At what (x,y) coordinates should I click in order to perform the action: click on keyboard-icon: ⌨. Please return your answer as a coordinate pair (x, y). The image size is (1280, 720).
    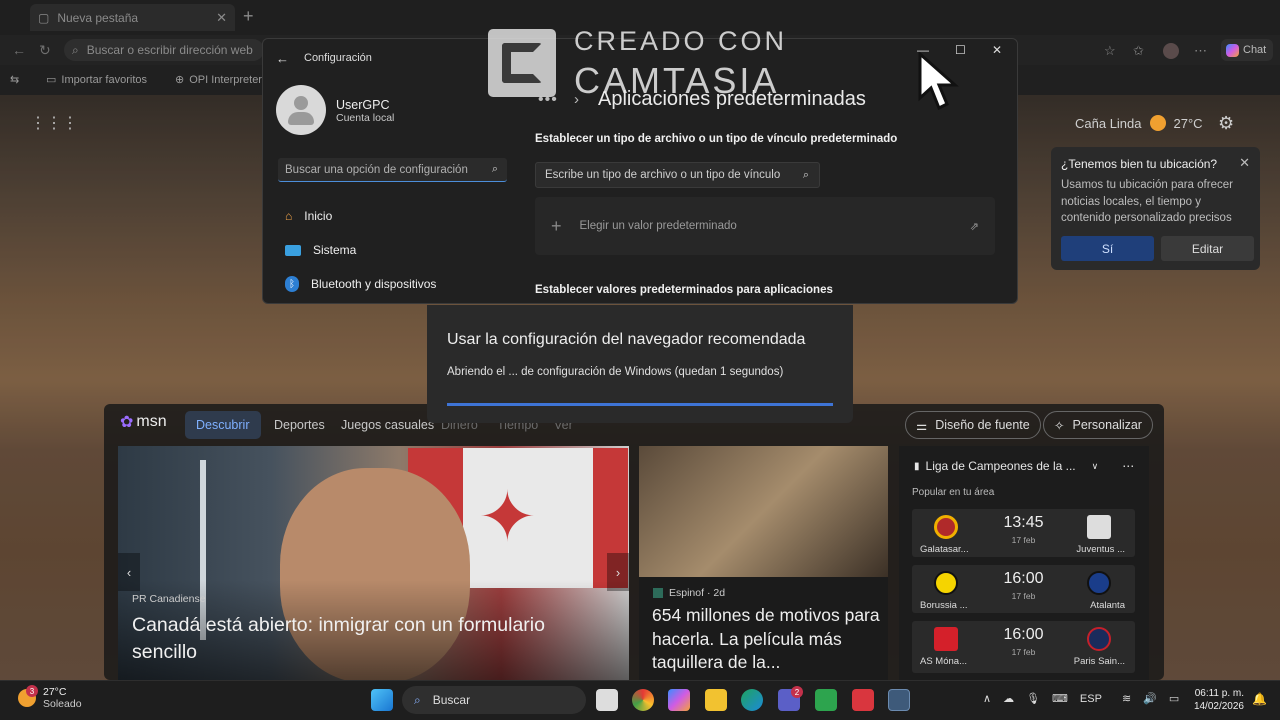
    Looking at the image, I should click on (1060, 698).